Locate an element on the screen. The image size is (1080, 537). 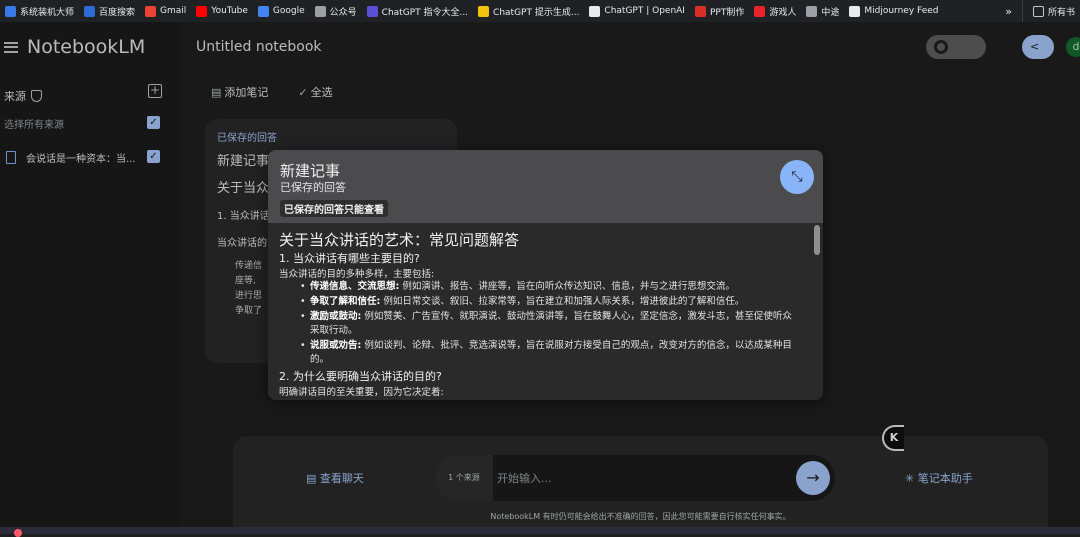
bookmark-item: PPT制作 is located at coordinates (719, 11).